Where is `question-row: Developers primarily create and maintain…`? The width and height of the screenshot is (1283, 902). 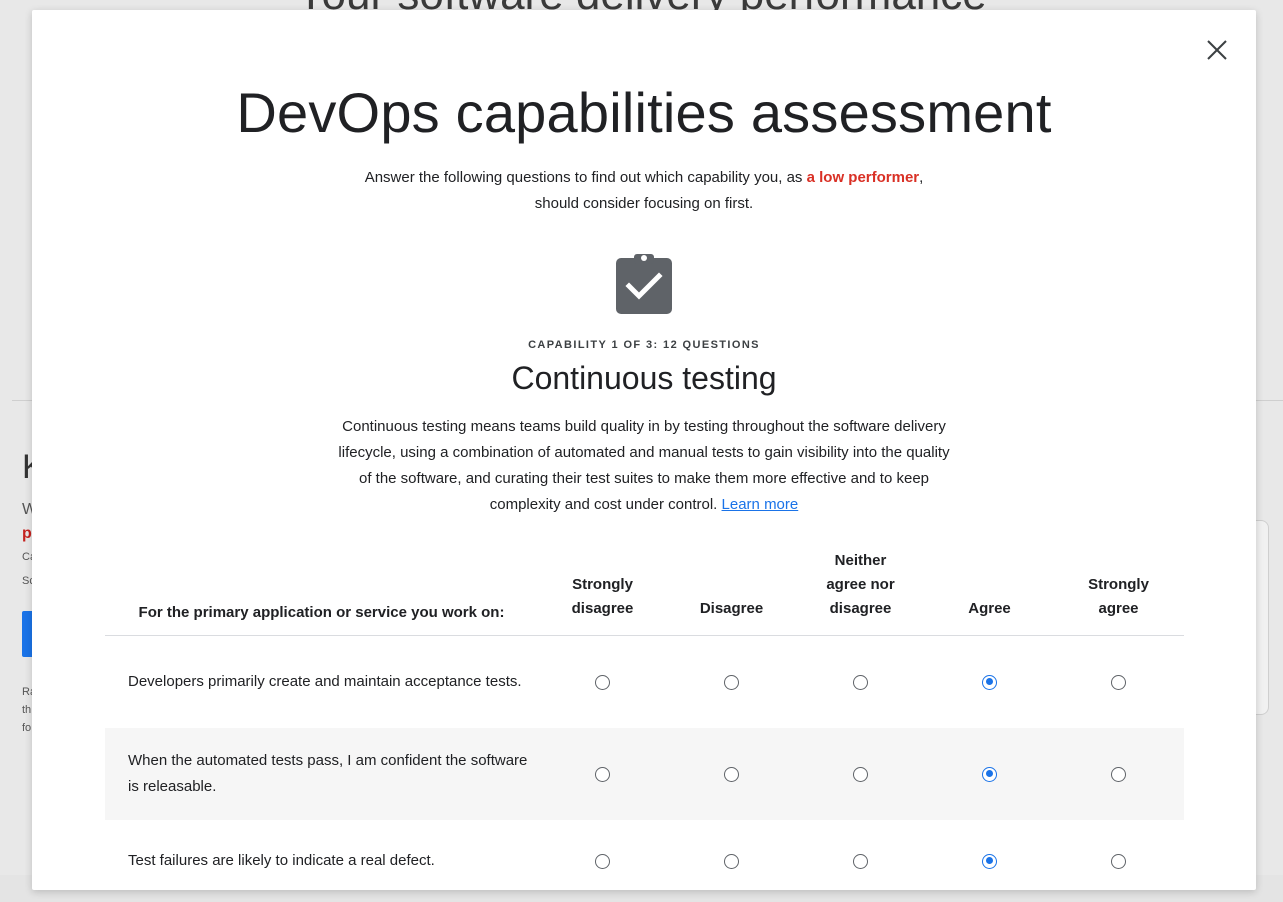
question-row: Developers primarily create and maintain… is located at coordinates (644, 682).